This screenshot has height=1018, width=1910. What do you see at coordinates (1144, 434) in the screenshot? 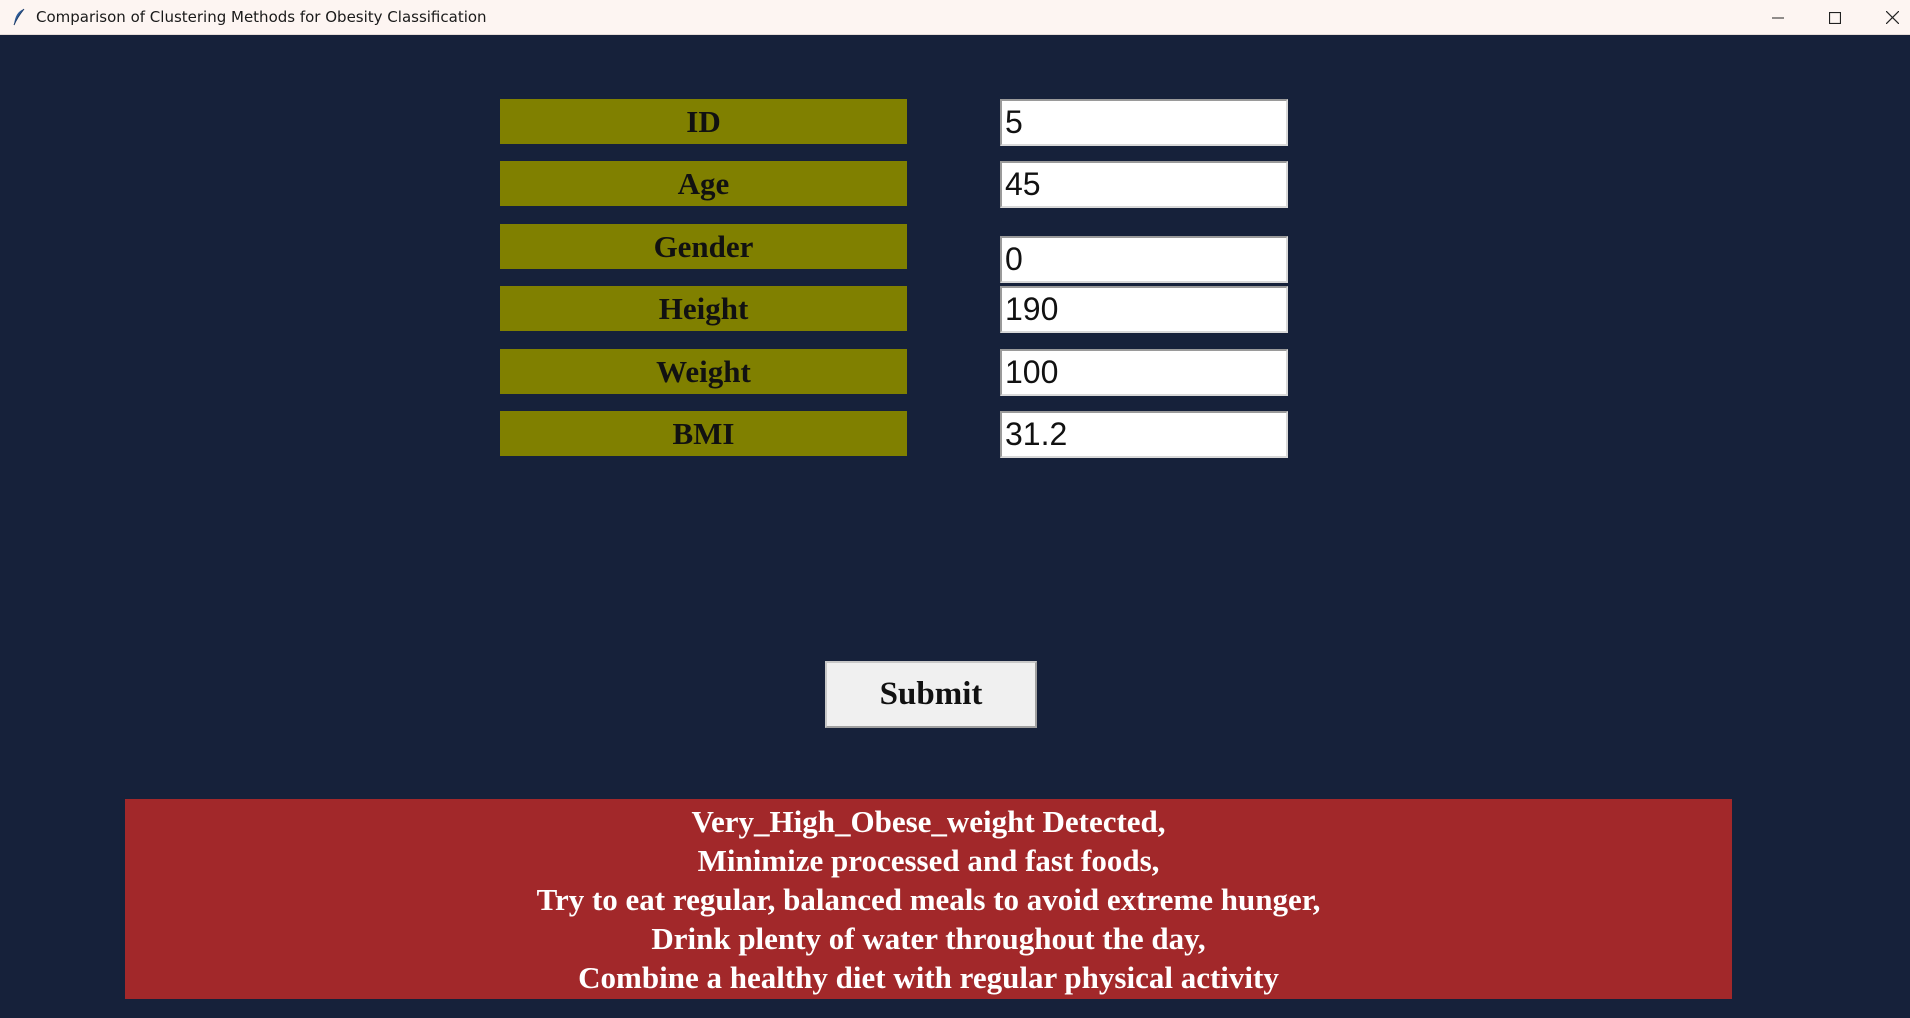
I see `bmi-input` at bounding box center [1144, 434].